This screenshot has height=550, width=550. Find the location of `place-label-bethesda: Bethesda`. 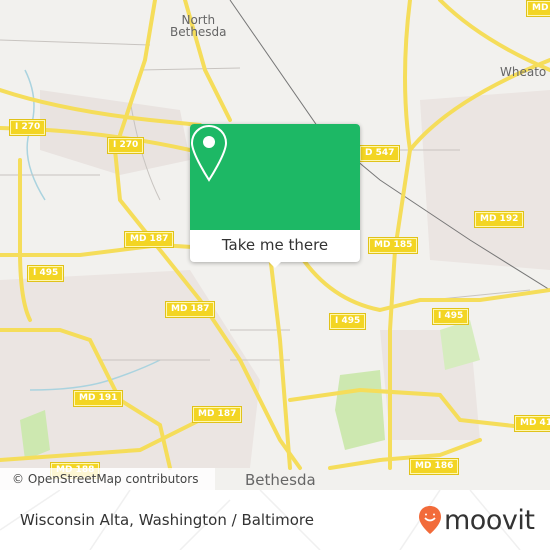

place-label-bethesda: Bethesda is located at coordinates (280, 480).